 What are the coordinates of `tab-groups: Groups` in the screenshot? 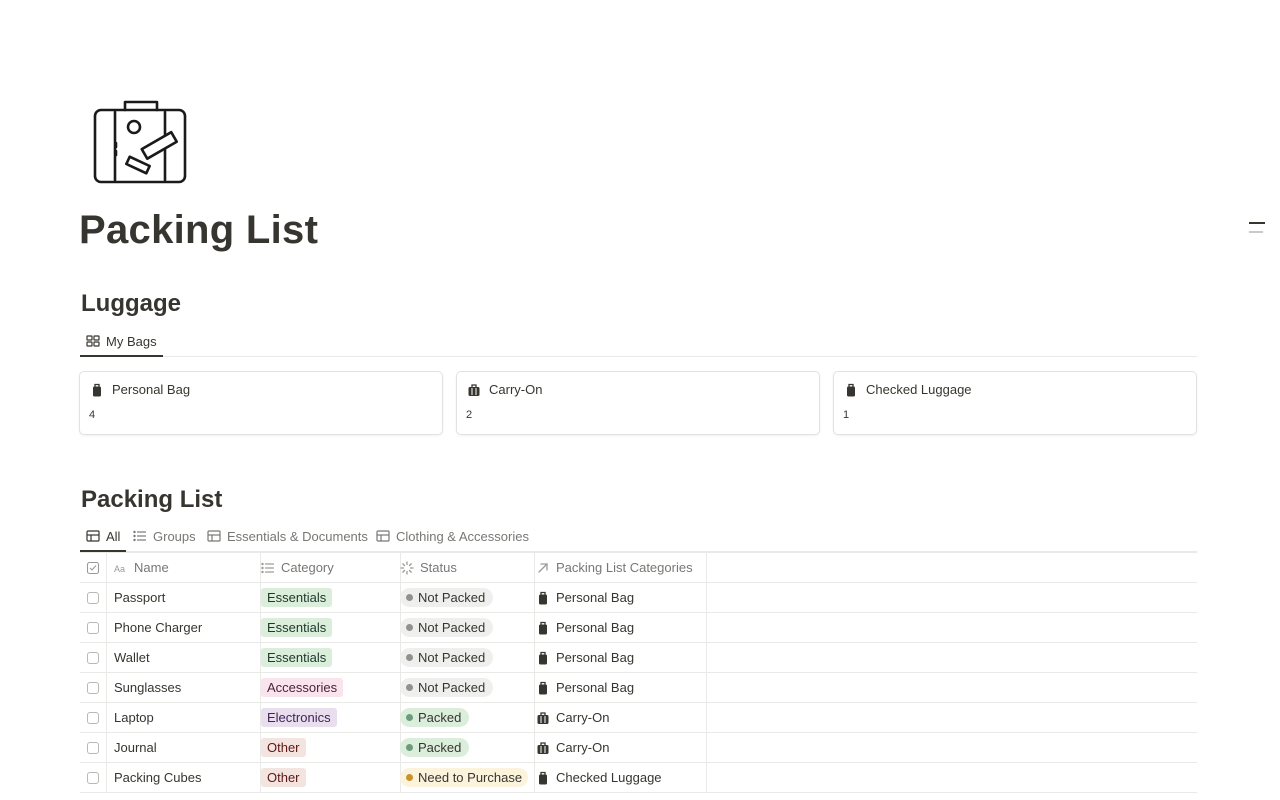 It's located at (164, 536).